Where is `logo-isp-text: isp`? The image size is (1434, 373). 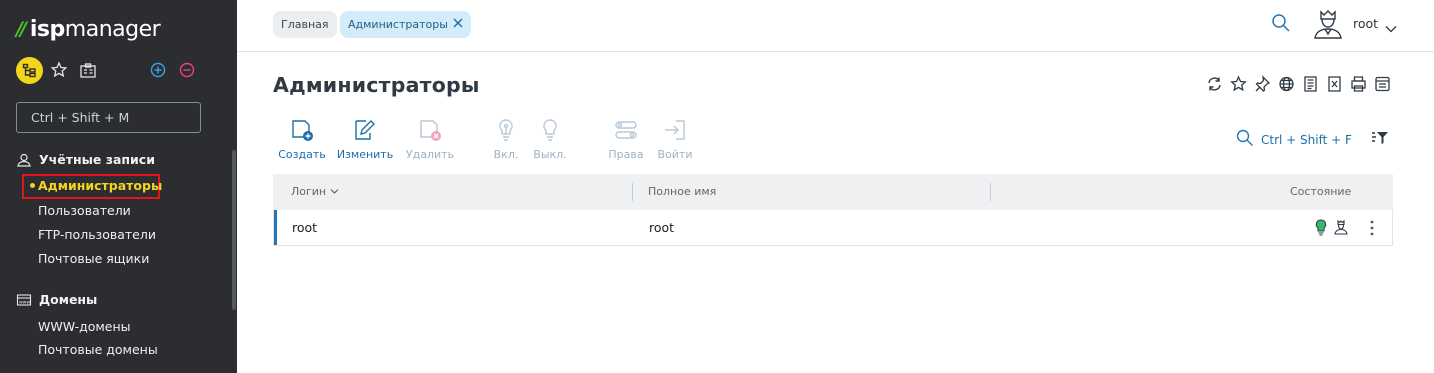 logo-isp-text: isp is located at coordinates (47, 29).